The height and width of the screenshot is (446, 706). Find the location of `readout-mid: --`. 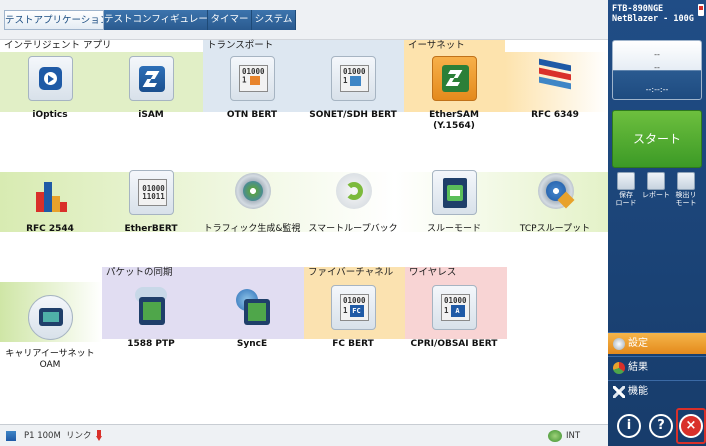

readout-mid: -- is located at coordinates (657, 67).